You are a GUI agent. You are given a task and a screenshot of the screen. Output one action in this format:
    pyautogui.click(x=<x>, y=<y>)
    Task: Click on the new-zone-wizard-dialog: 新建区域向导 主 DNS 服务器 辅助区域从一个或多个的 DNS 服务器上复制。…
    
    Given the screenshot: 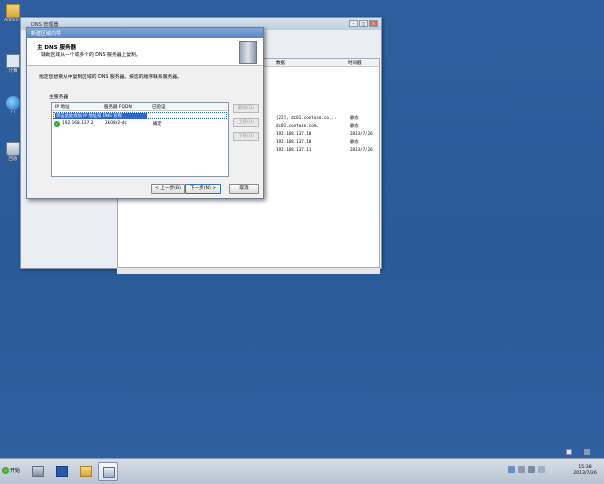 What is the action you would take?
    pyautogui.click(x=145, y=113)
    